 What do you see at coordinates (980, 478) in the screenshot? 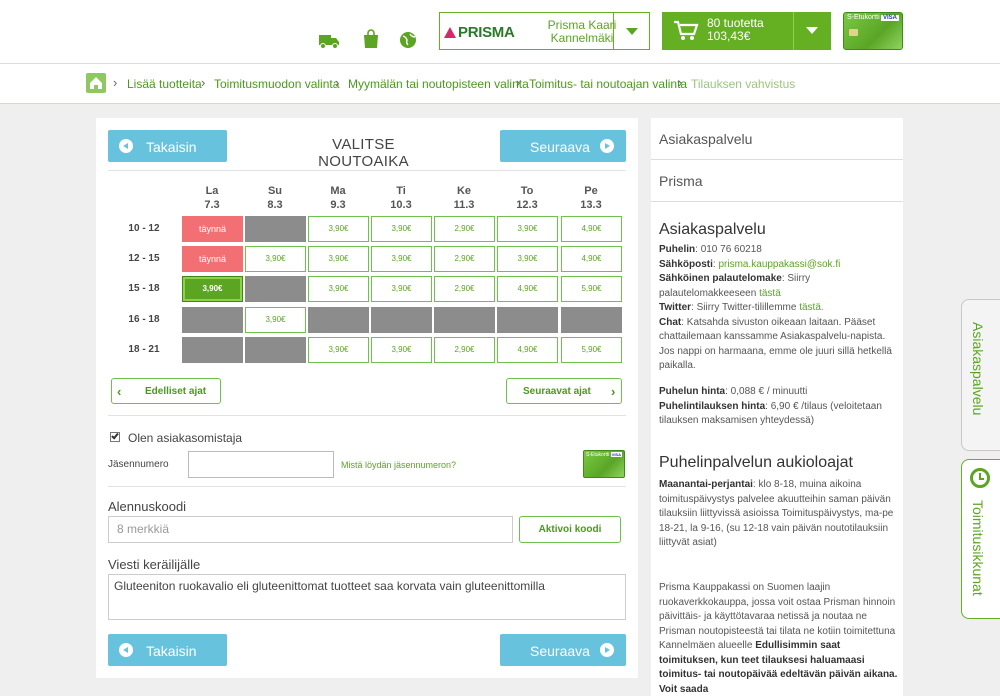
I see `clock-icon` at bounding box center [980, 478].